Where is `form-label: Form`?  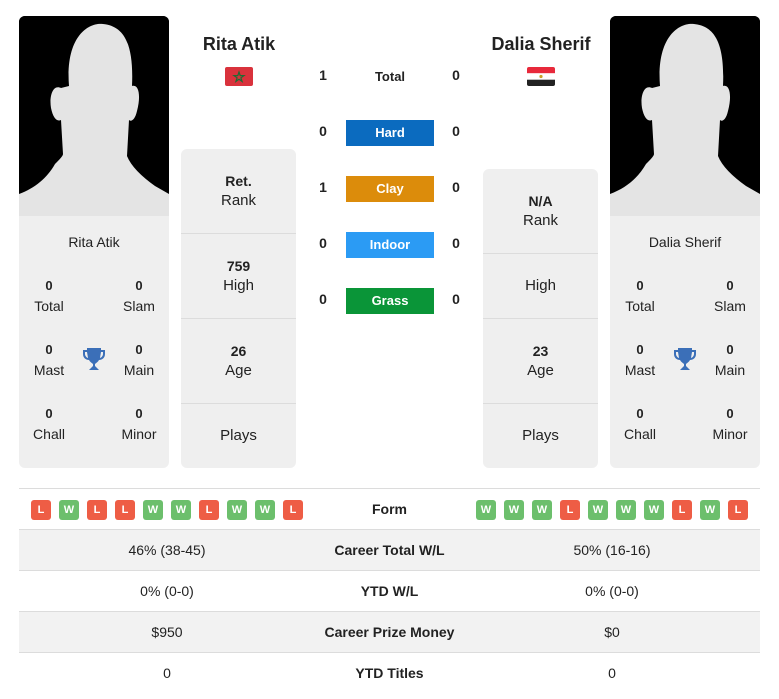 form-label: Form is located at coordinates (389, 509).